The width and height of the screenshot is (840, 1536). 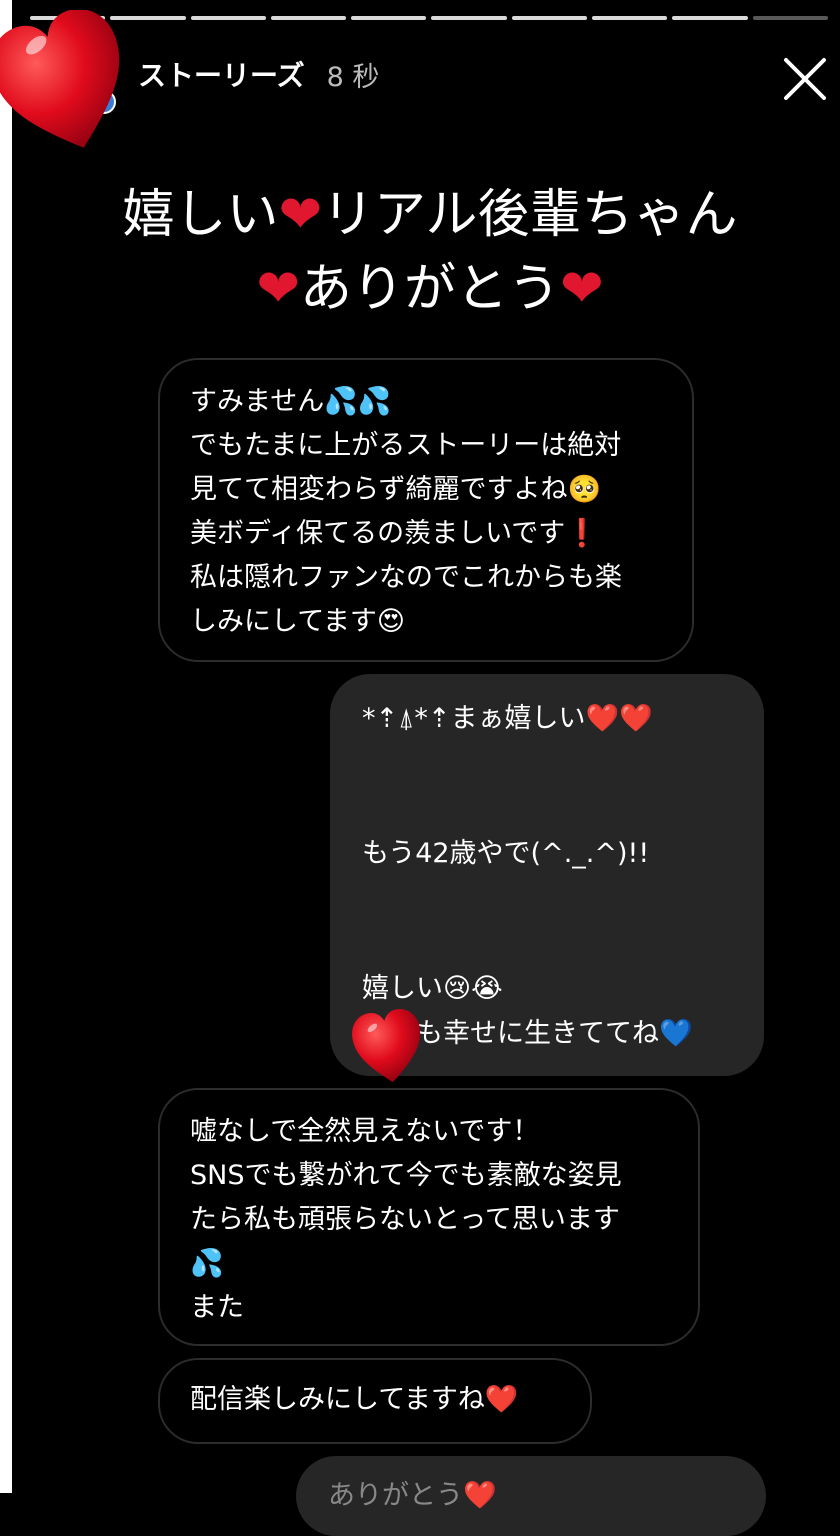 I want to click on story-header: ストーリーズ 8 秒, so click(x=258, y=74).